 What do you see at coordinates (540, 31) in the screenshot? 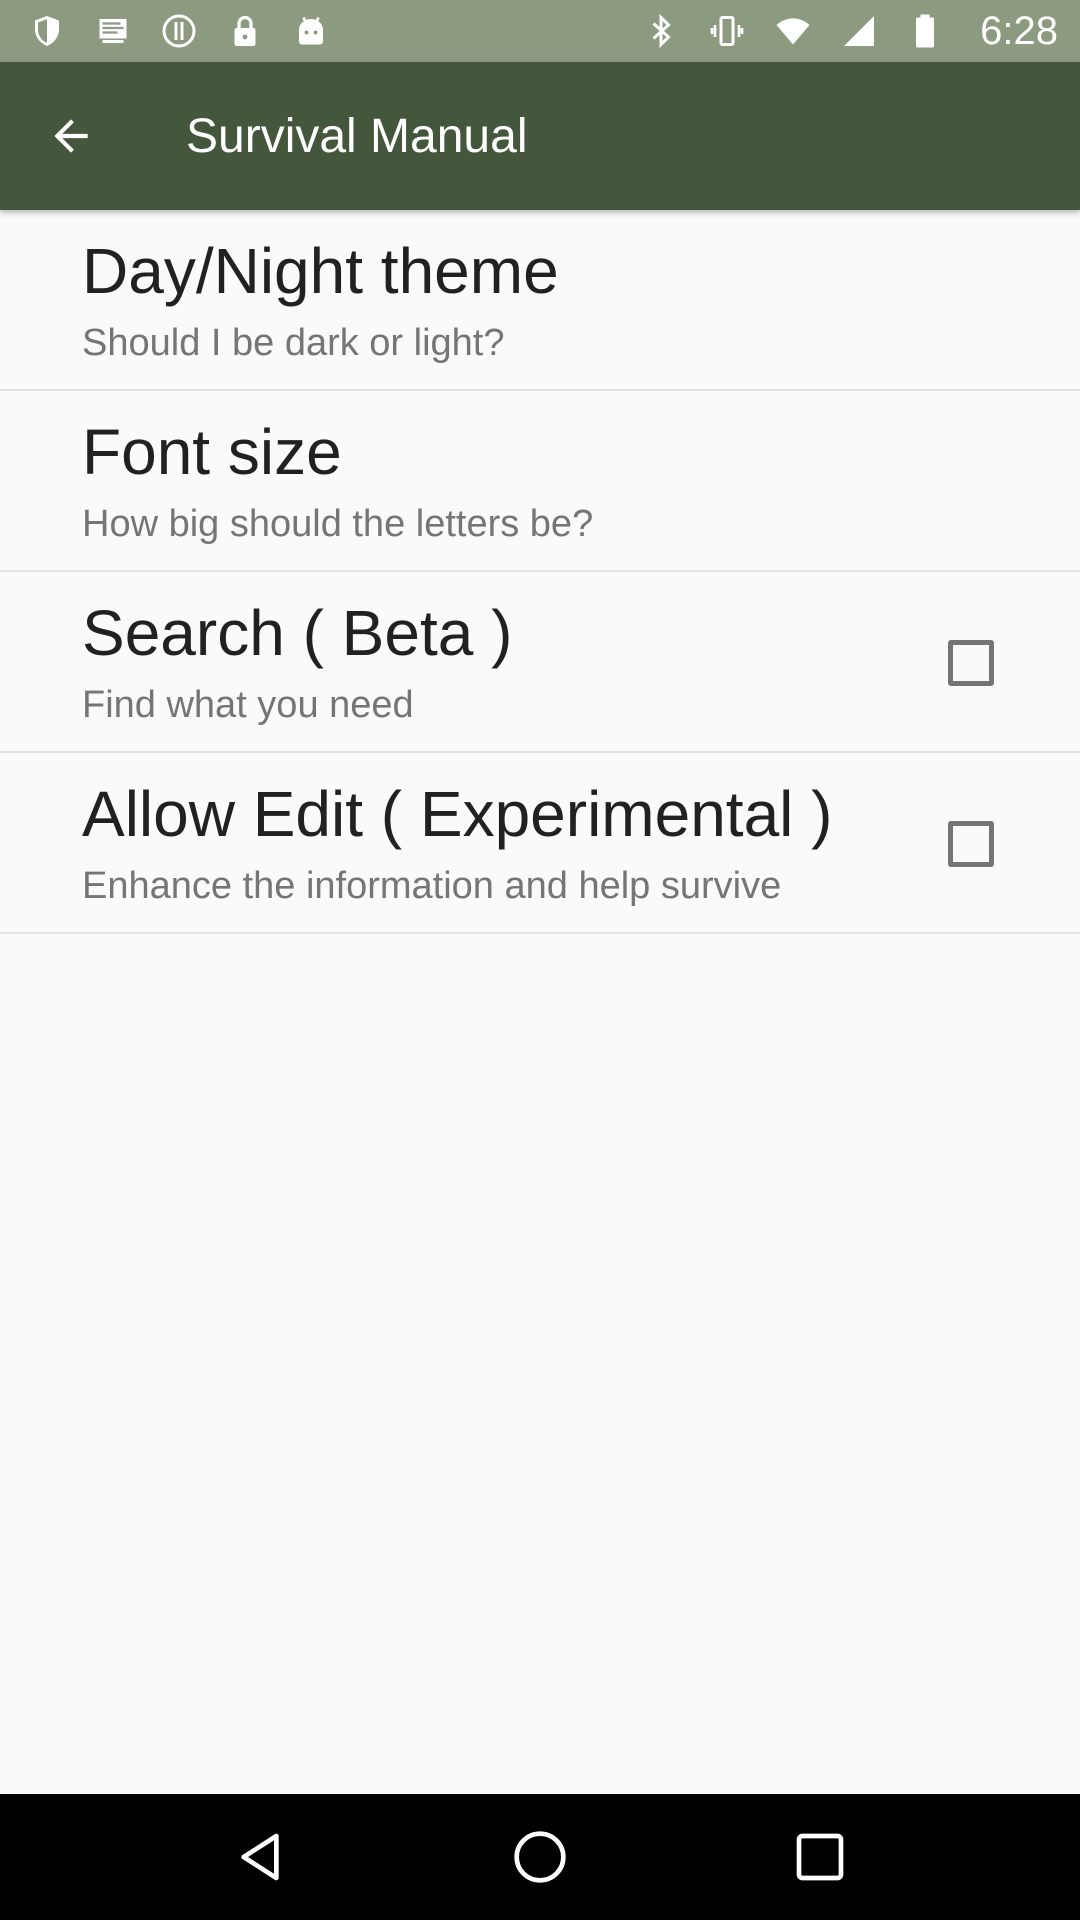
I see `status-bar: 6:28` at bounding box center [540, 31].